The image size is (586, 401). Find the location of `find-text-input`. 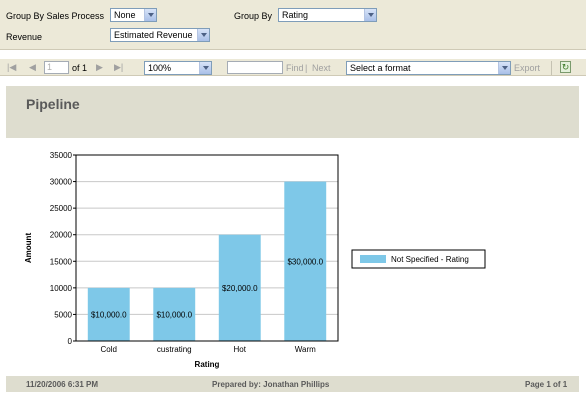

find-text-input is located at coordinates (255, 67).